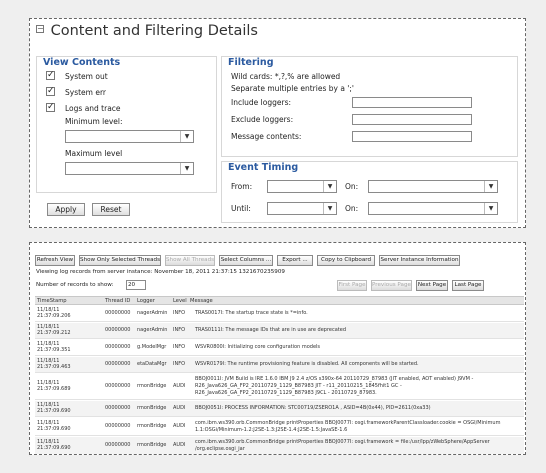  Describe the element at coordinates (152, 347) in the screenshot. I see `row-logger: g.ModelMgr` at that location.